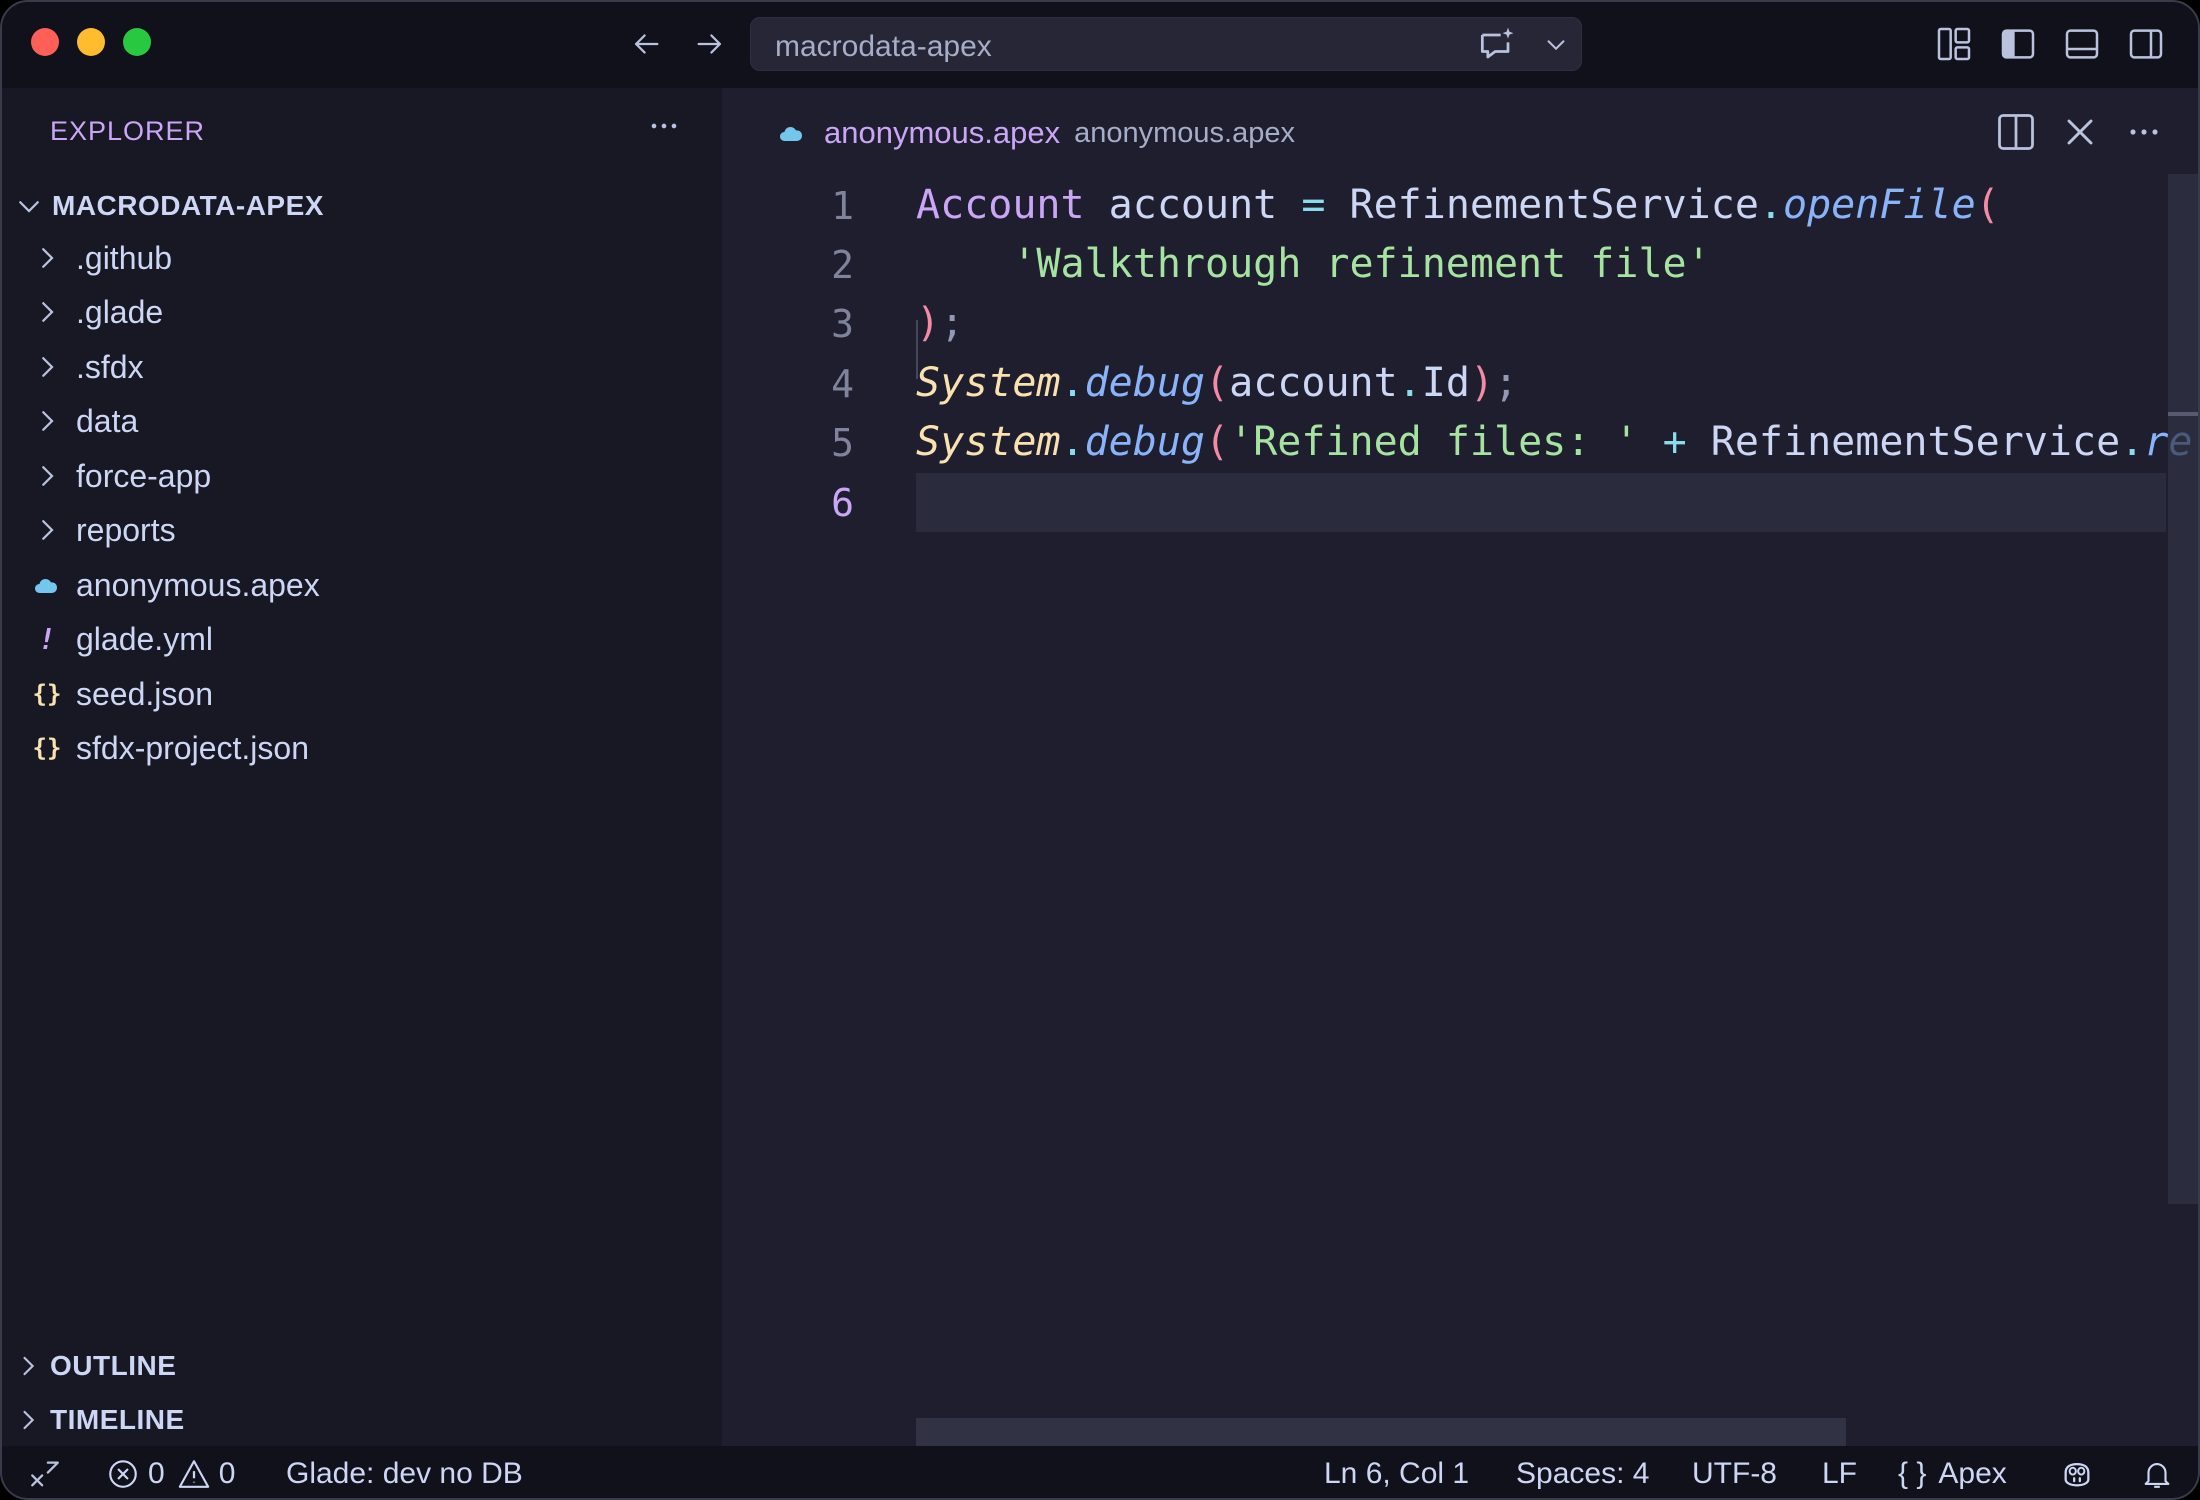 The width and height of the screenshot is (2200, 1500). What do you see at coordinates (362, 421) in the screenshot?
I see `tree-item-data: data` at bounding box center [362, 421].